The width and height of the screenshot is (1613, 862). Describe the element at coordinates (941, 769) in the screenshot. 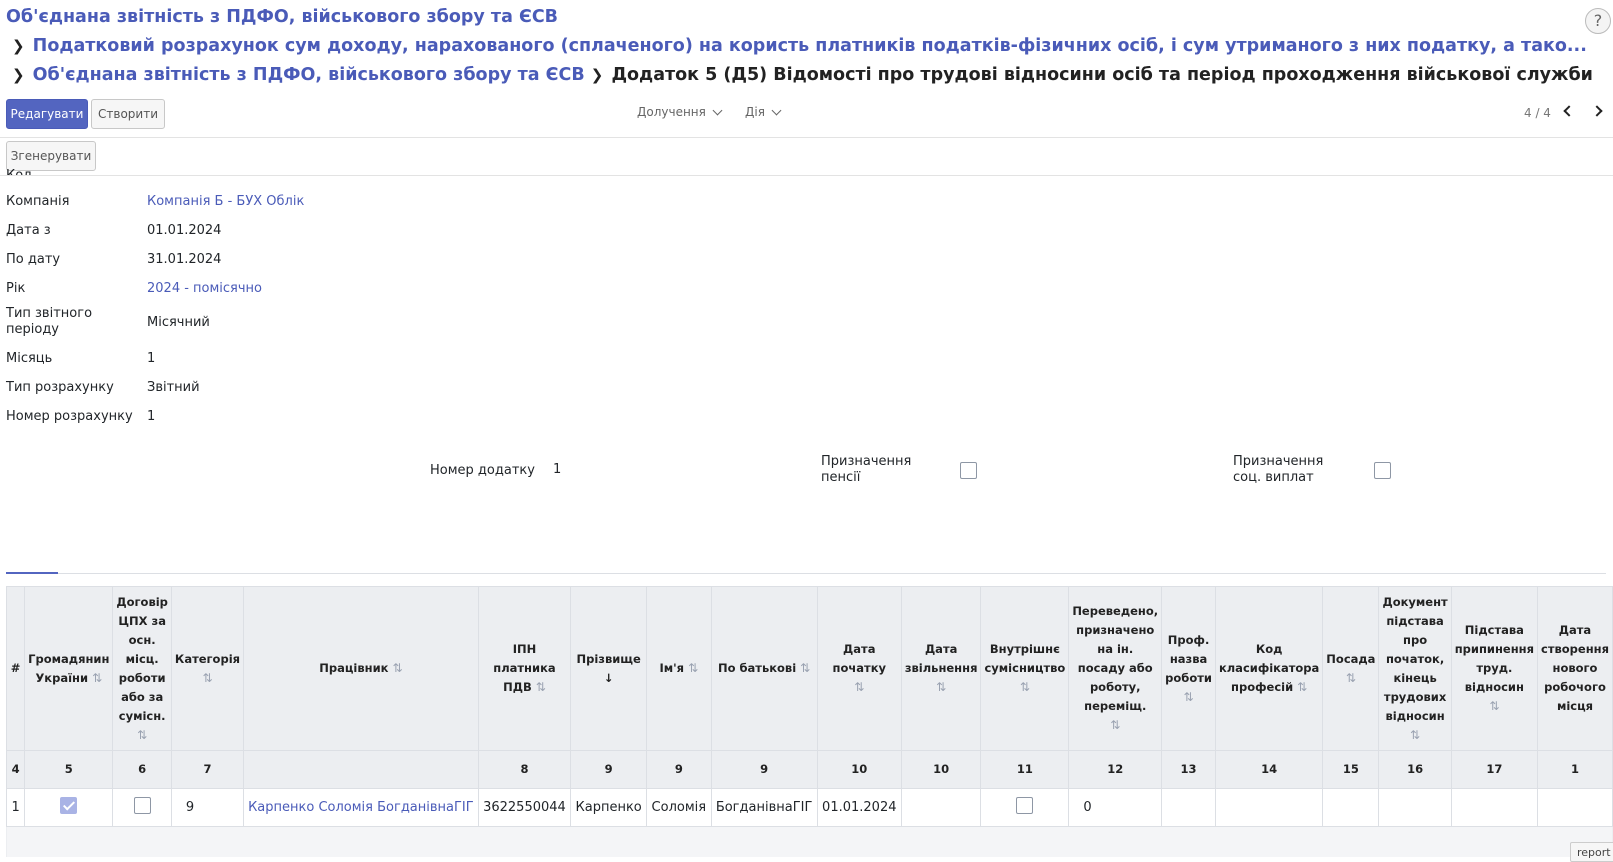

I see `col-num: 10` at that location.